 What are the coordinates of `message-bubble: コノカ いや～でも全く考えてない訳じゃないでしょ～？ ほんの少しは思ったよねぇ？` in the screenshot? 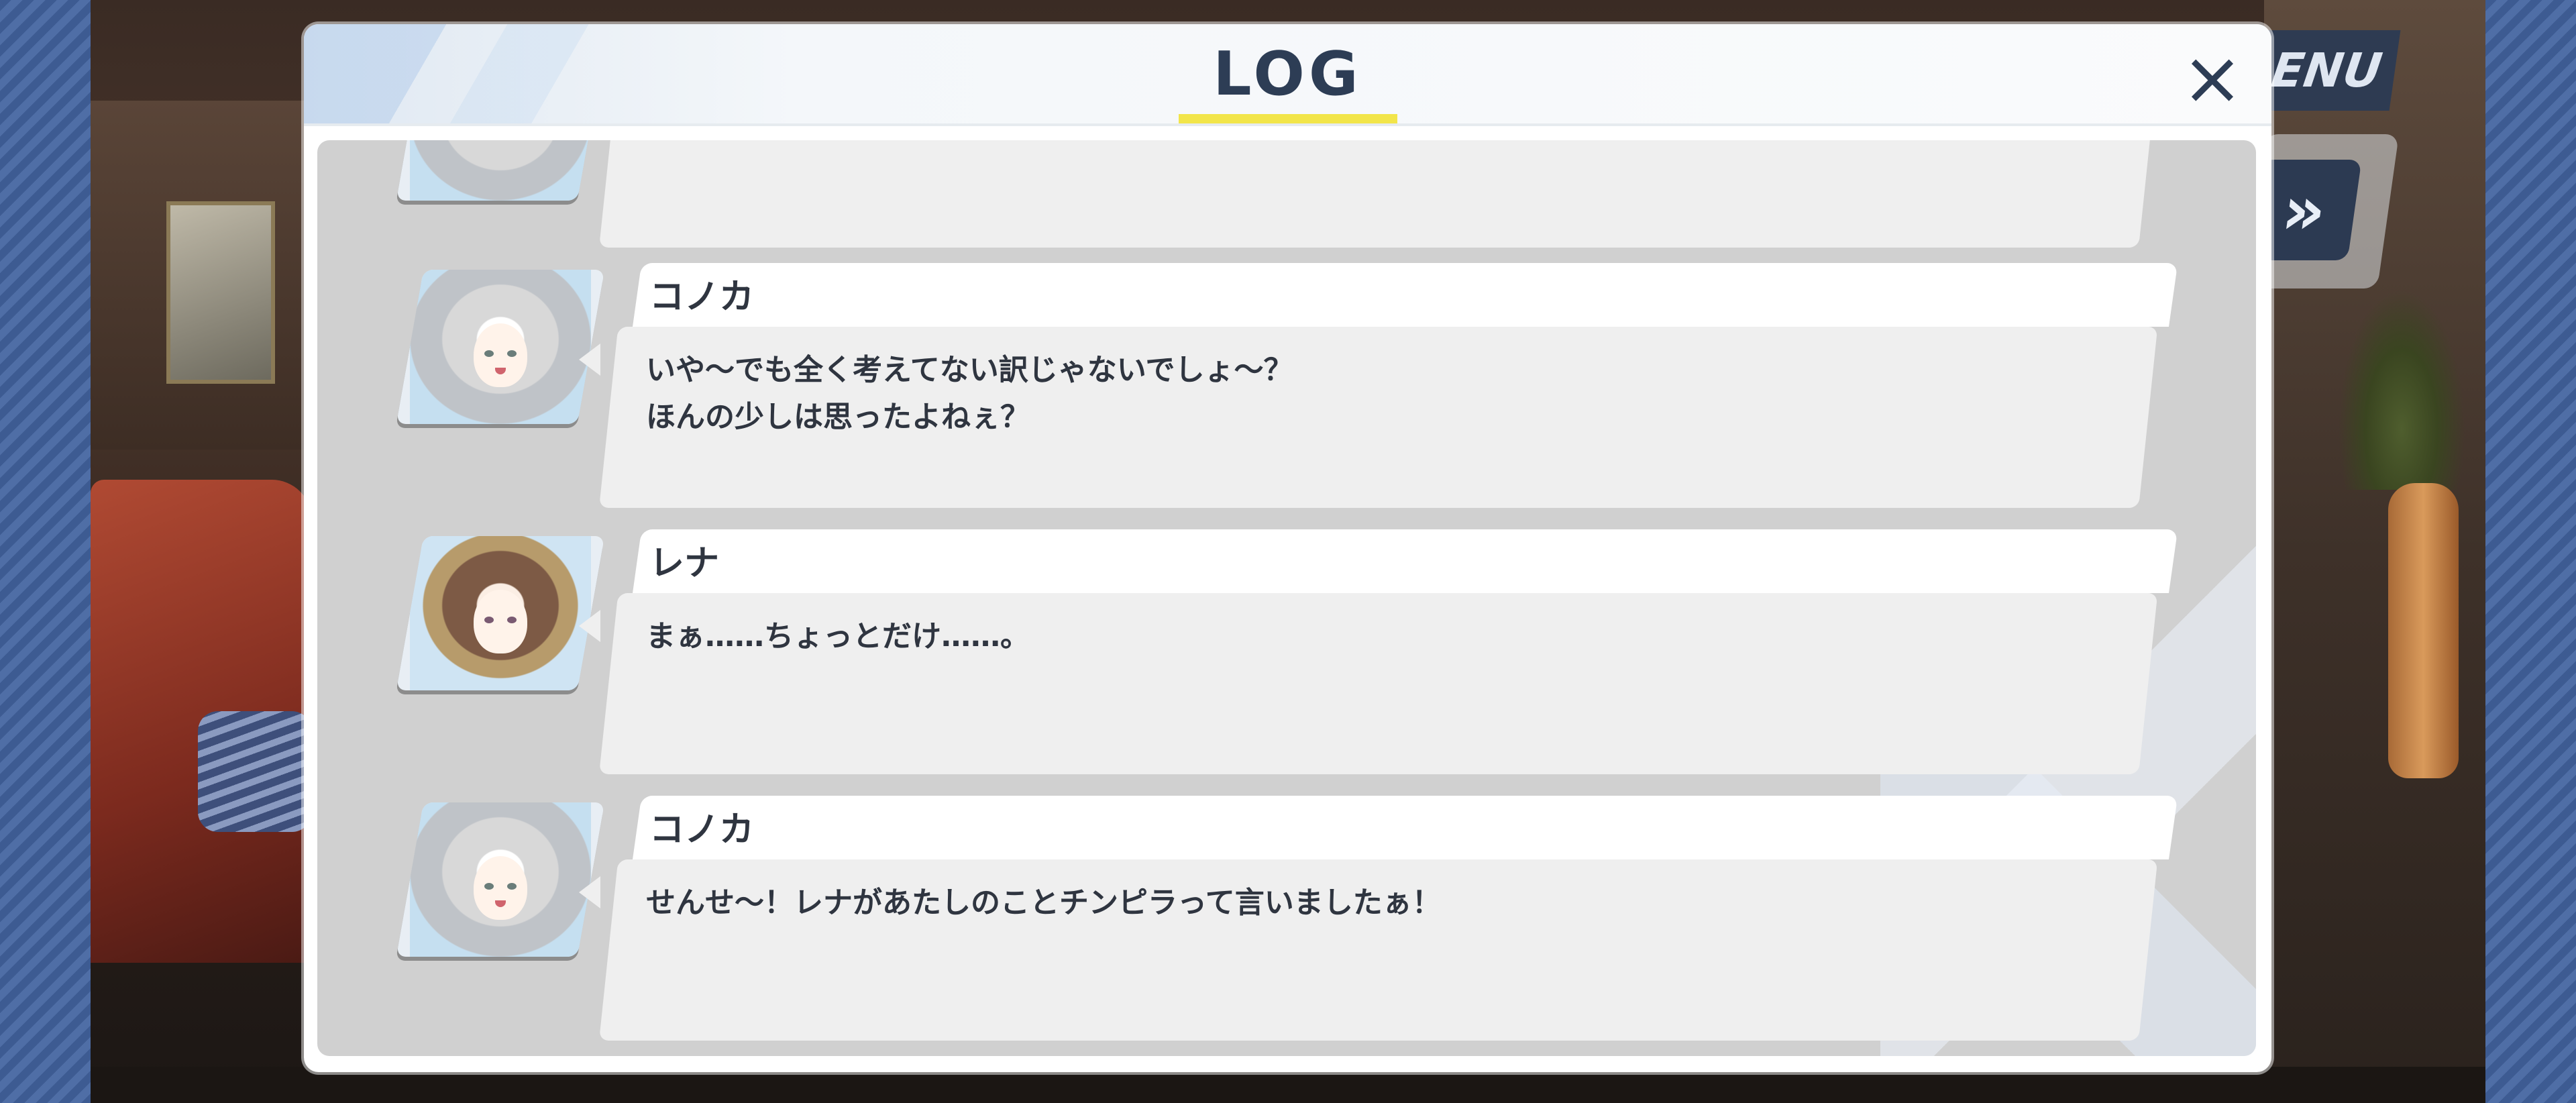 It's located at (1378, 386).